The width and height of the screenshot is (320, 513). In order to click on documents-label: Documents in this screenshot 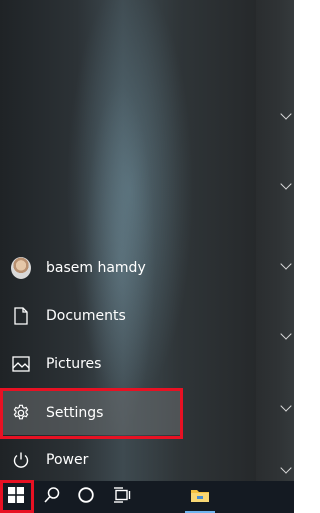, I will do `click(86, 316)`.